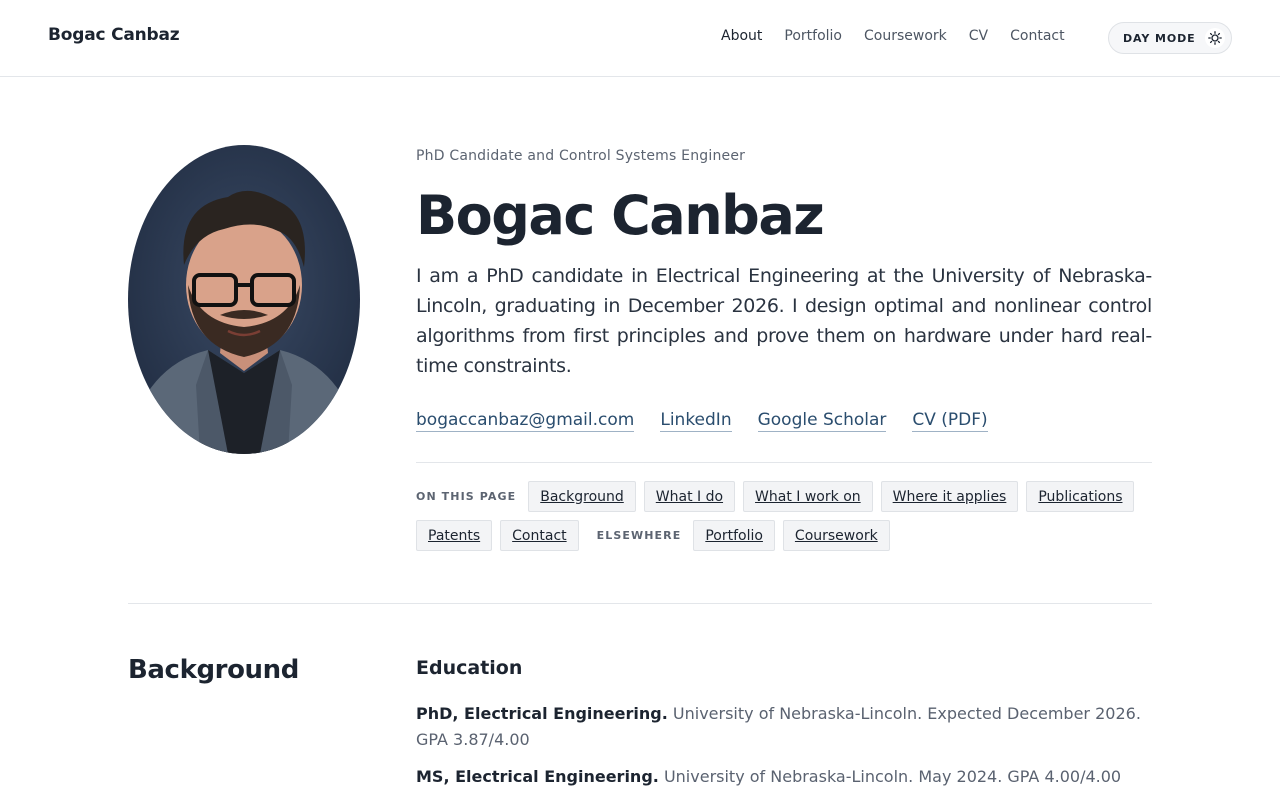 This screenshot has height=800, width=1280. Describe the element at coordinates (1215, 38) in the screenshot. I see `sun-icon` at that location.